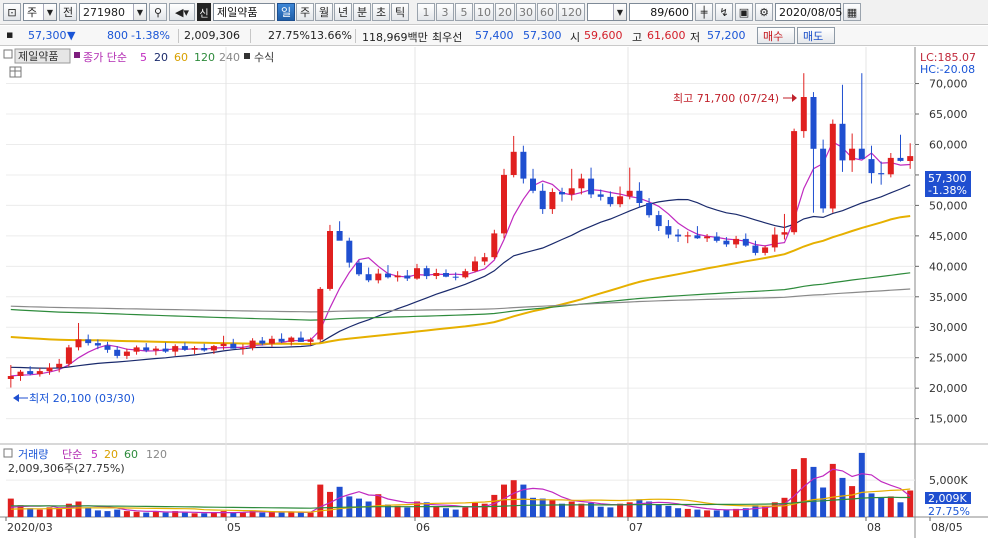 Image resolution: width=988 pixels, height=538 pixels. Describe the element at coordinates (40, 12) in the screenshot. I see `market-type-select: 주 ▼` at that location.